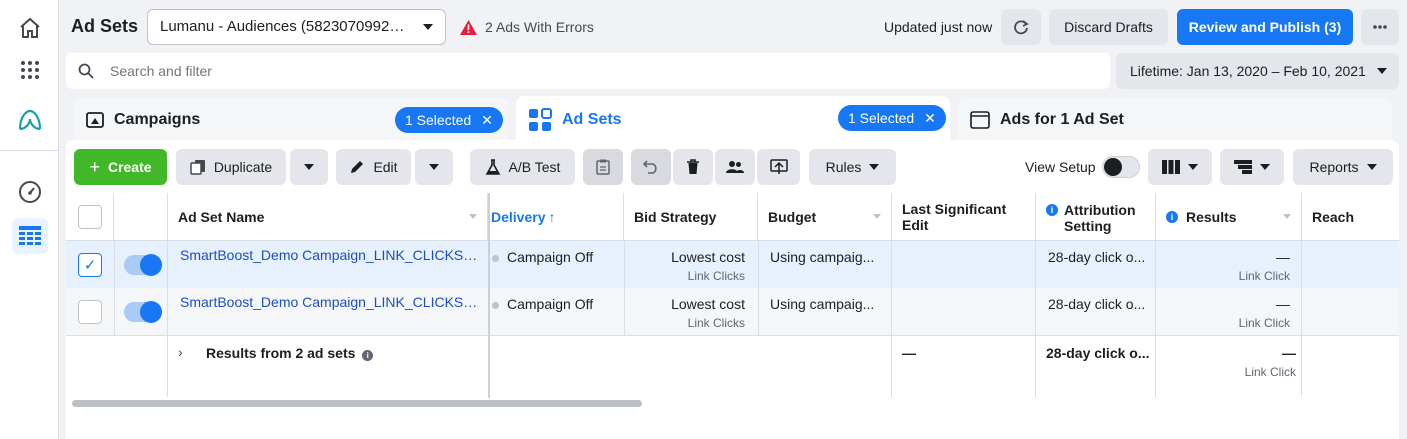 This screenshot has width=1407, height=439. What do you see at coordinates (86, 71) in the screenshot?
I see `search-icon` at bounding box center [86, 71].